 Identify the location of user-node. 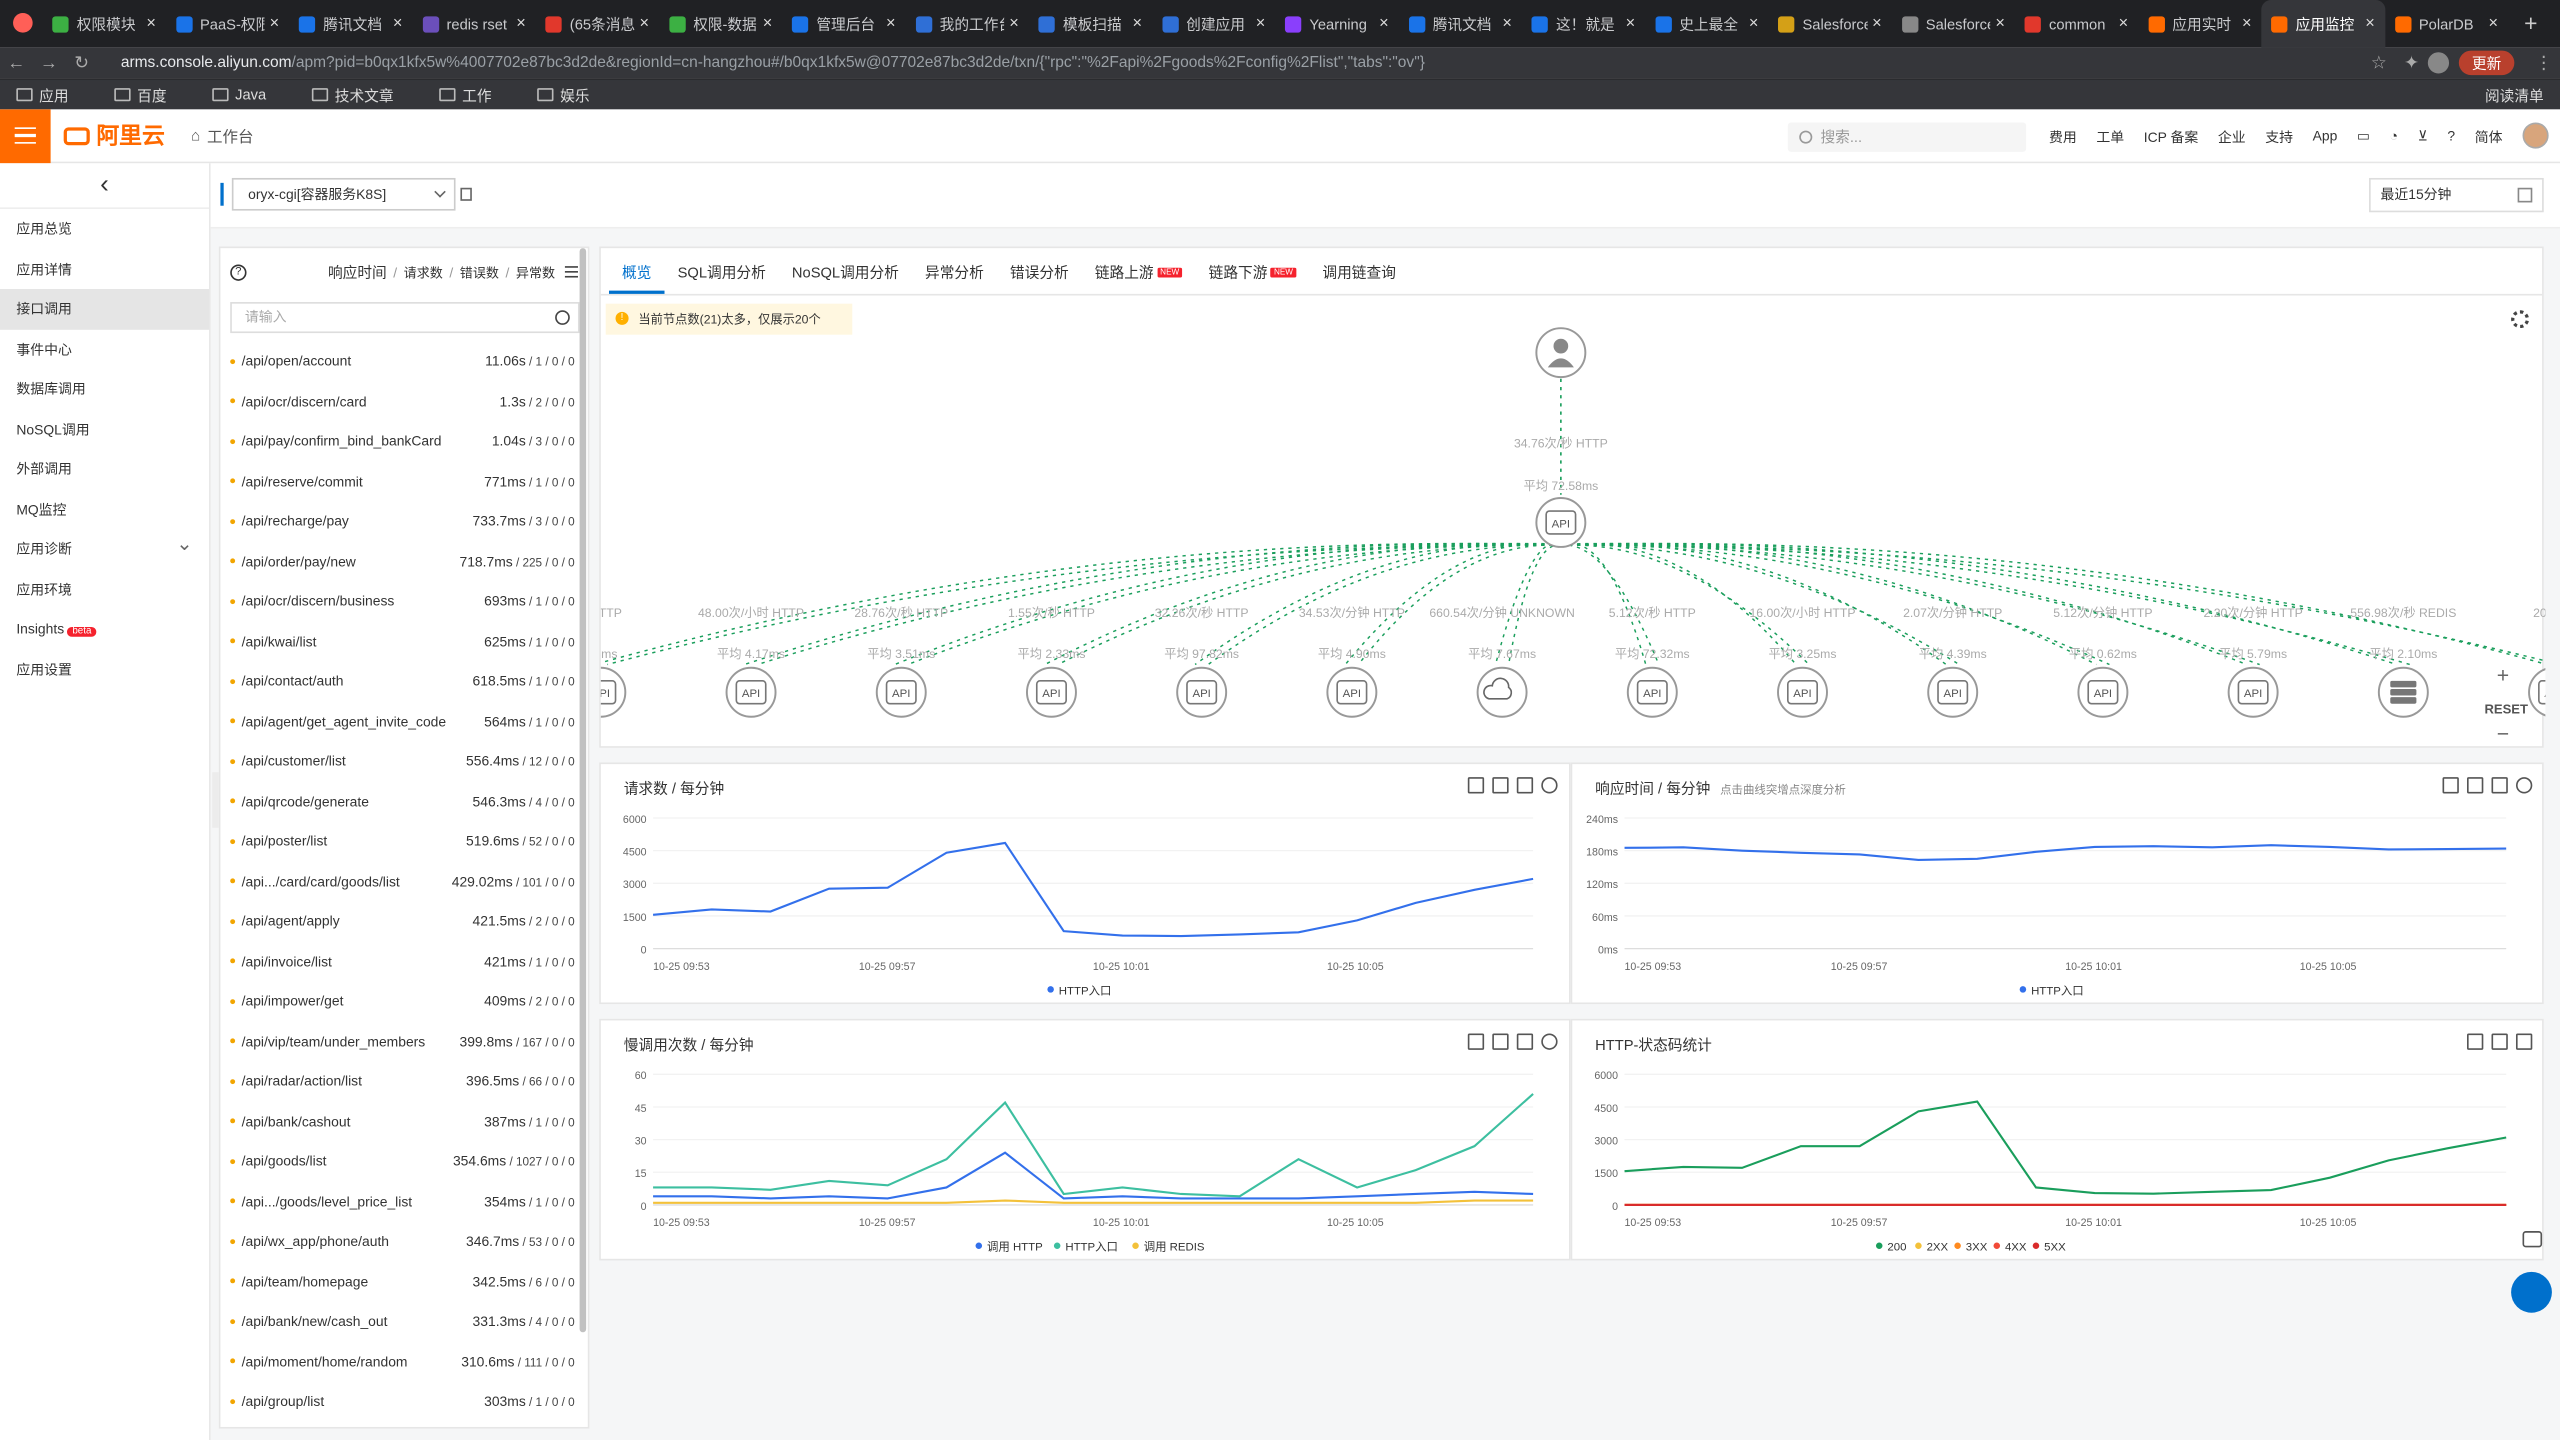
(1561, 353).